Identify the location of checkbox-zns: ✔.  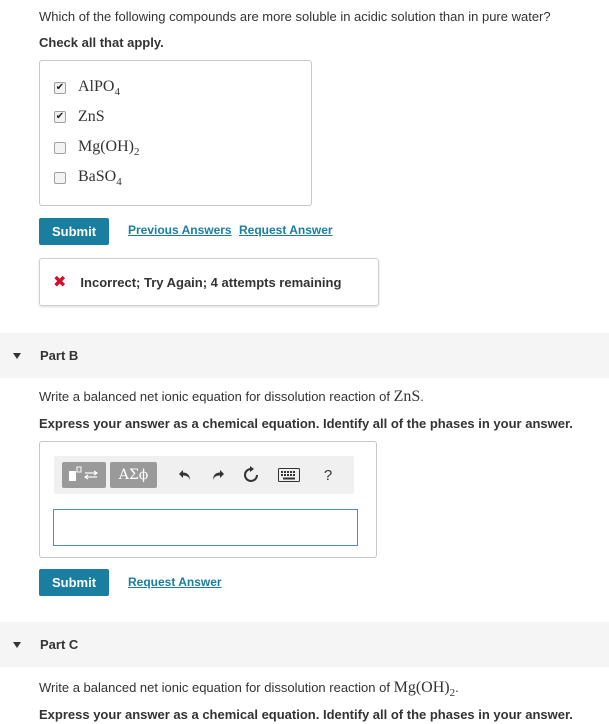
(60, 117).